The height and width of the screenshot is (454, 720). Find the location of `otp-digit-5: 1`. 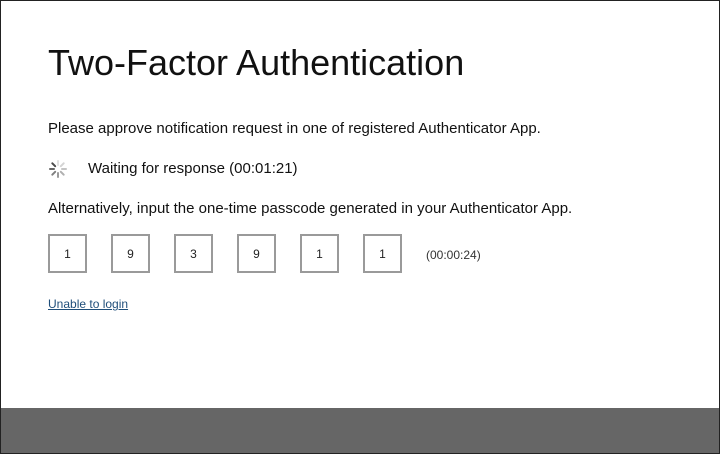

otp-digit-5: 1 is located at coordinates (319, 253).